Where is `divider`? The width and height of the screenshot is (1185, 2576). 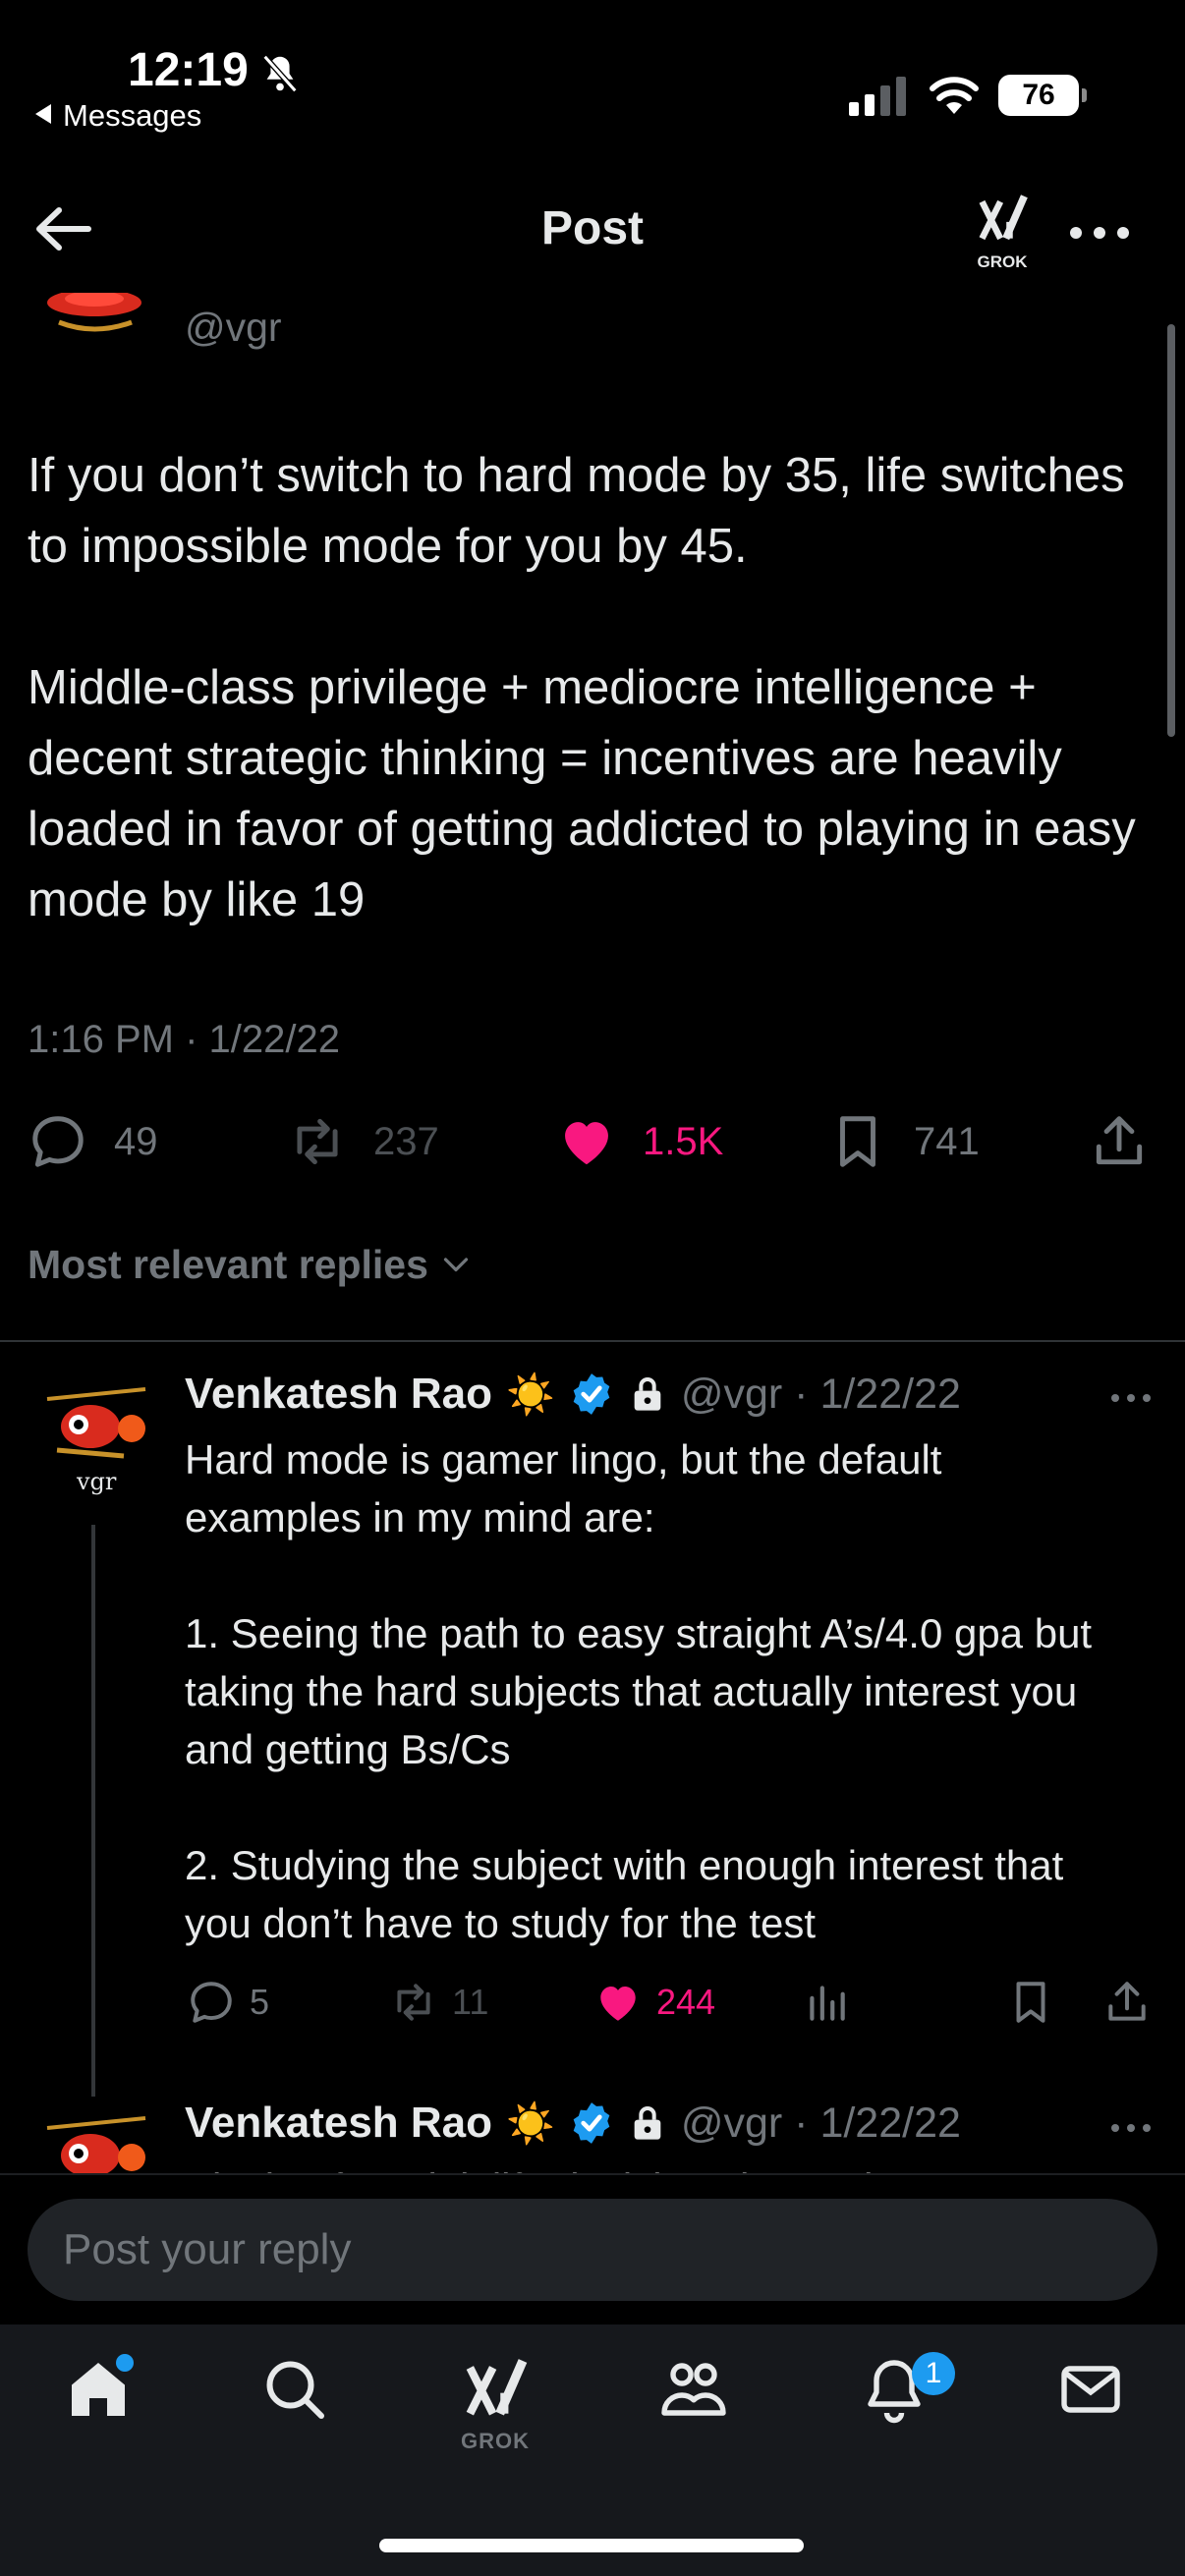
divider is located at coordinates (592, 1341).